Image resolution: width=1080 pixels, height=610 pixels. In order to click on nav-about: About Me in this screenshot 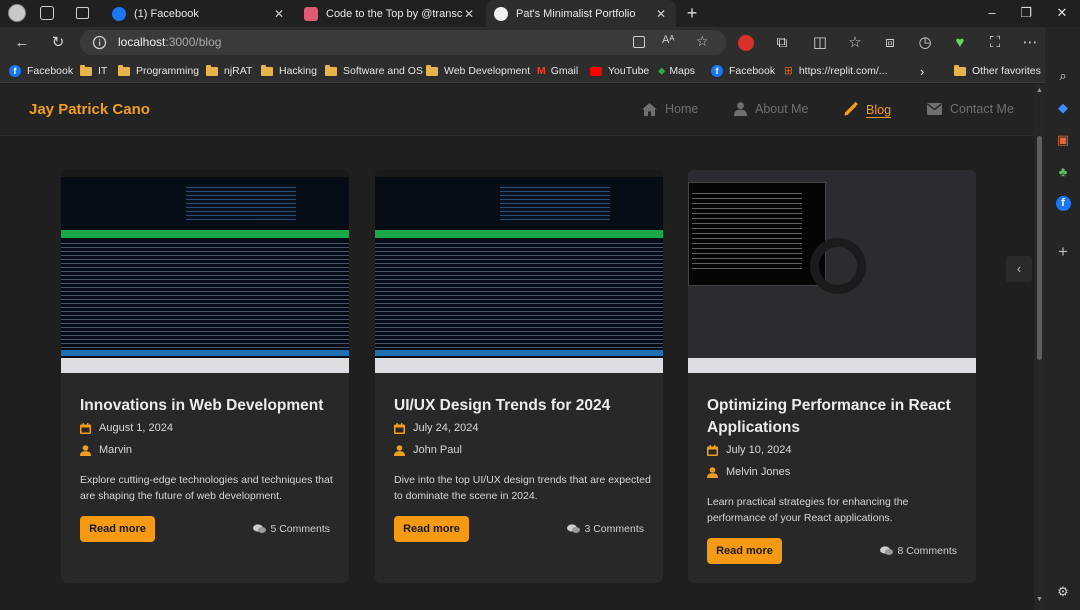, I will do `click(771, 109)`.